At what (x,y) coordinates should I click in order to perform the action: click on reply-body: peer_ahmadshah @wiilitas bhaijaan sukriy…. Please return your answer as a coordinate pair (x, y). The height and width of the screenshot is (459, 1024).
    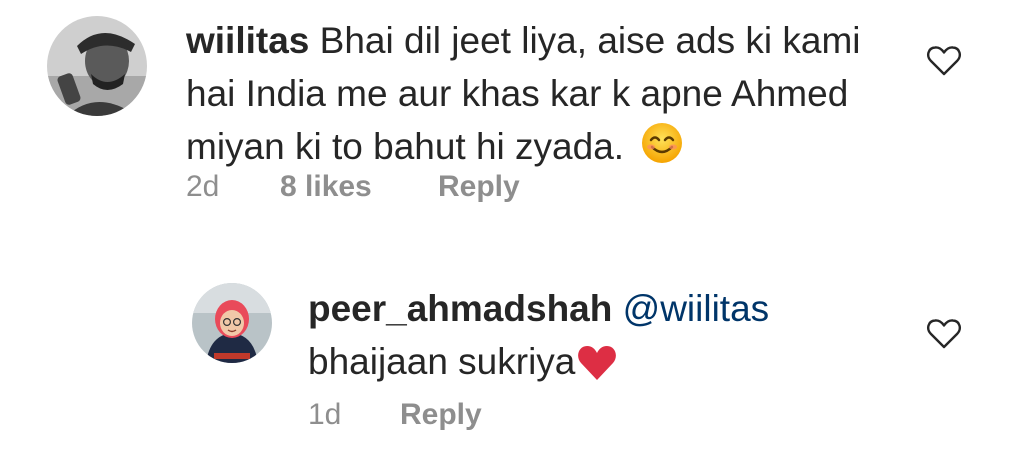
    Looking at the image, I should click on (608, 339).